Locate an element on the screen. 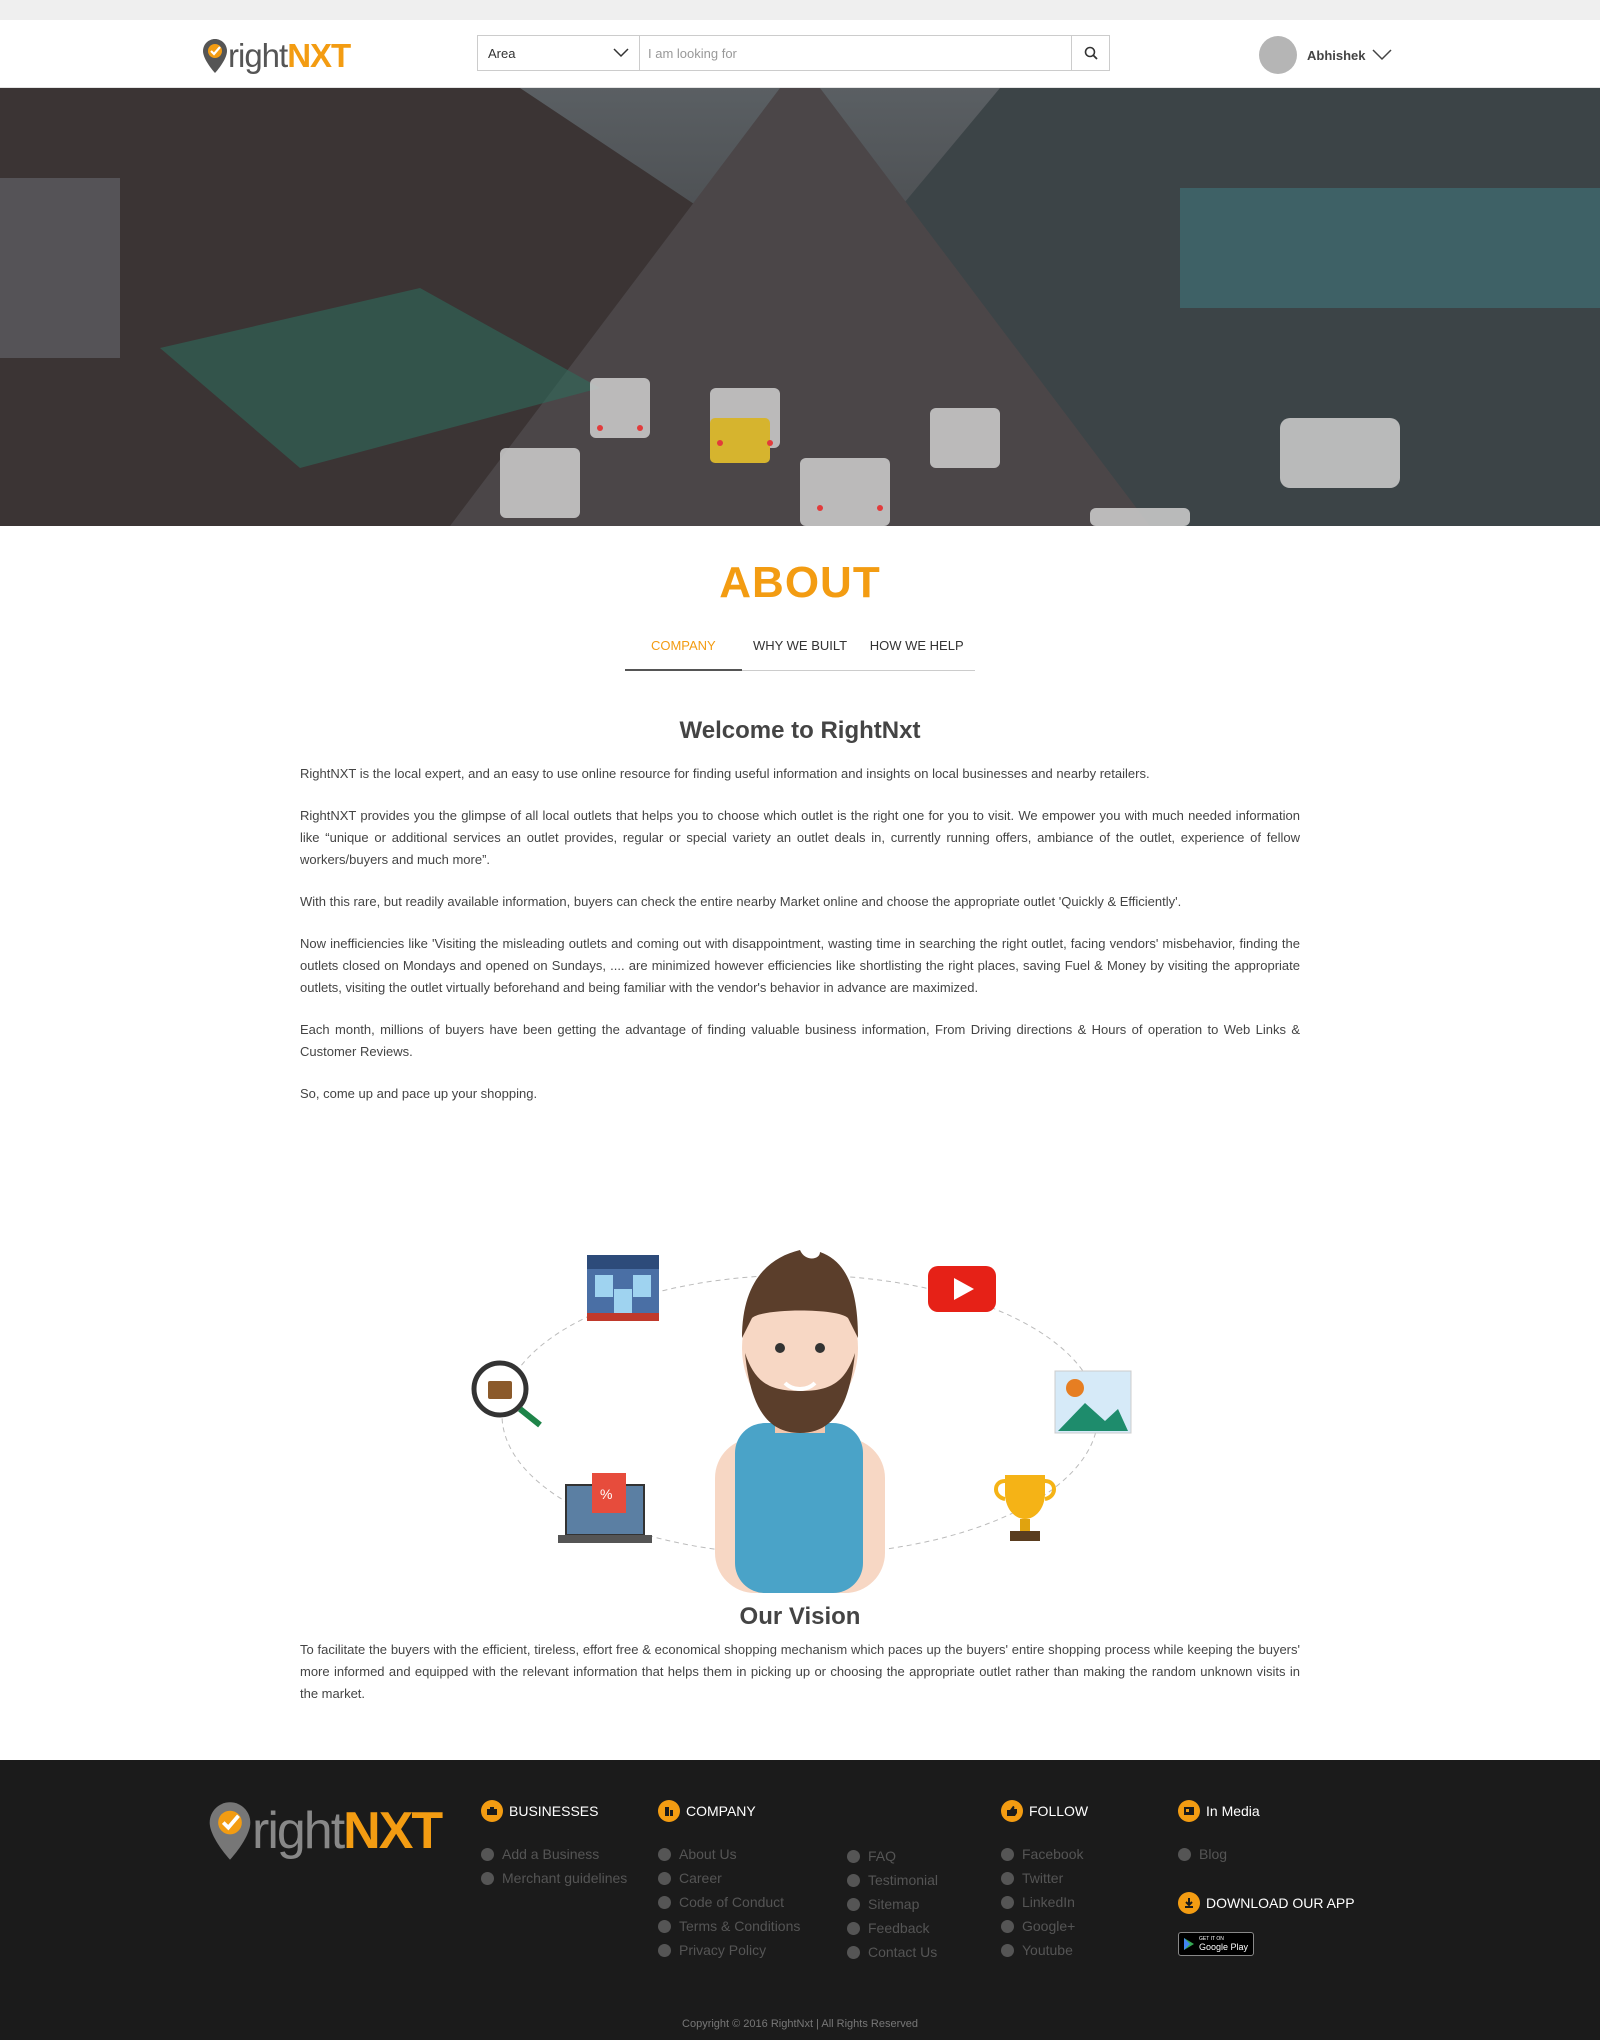  footer-link-career: Career is located at coordinates (729, 1878).